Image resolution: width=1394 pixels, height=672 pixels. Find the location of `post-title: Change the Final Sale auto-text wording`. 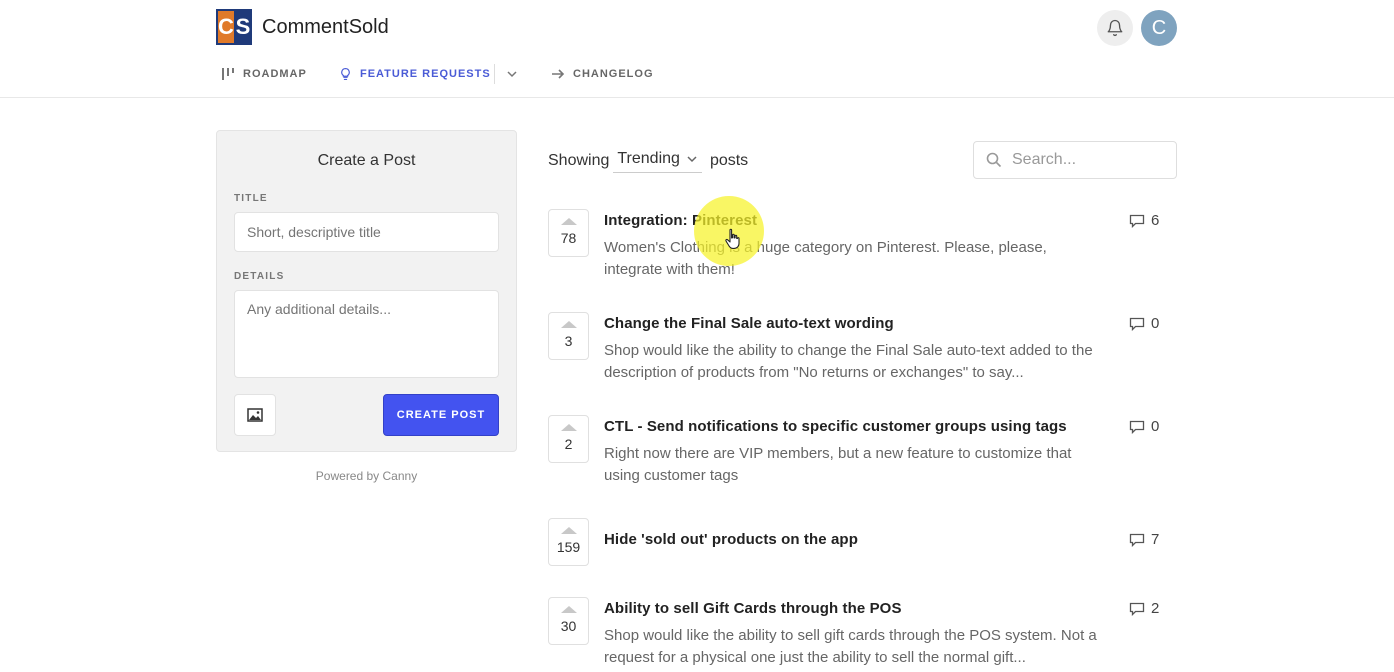

post-title: Change the Final Sale auto-text wording is located at coordinates (749, 323).